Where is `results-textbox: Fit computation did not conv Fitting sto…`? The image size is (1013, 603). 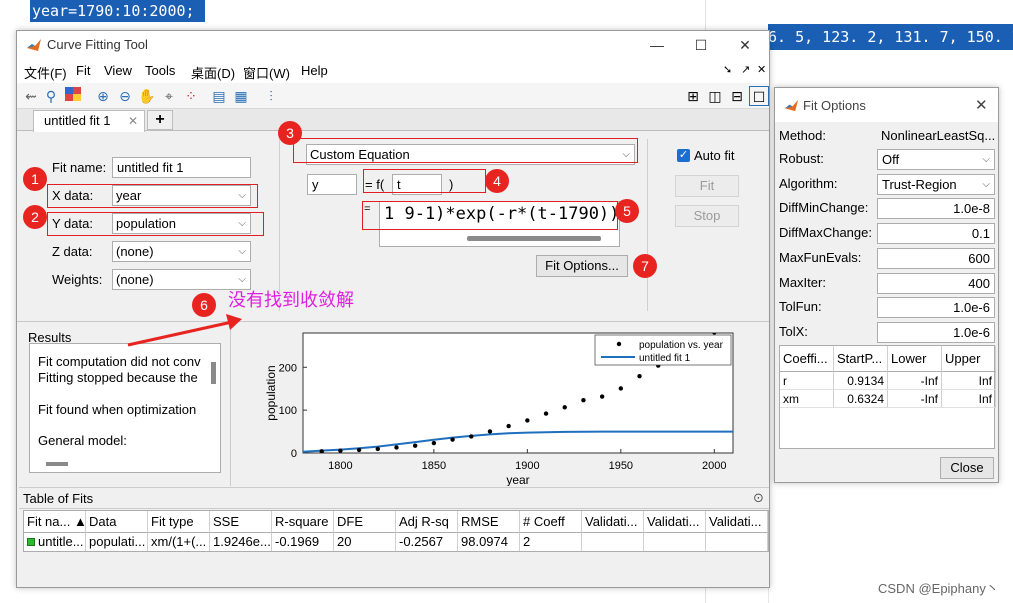 results-textbox: Fit computation did not conv Fitting sto… is located at coordinates (125, 408).